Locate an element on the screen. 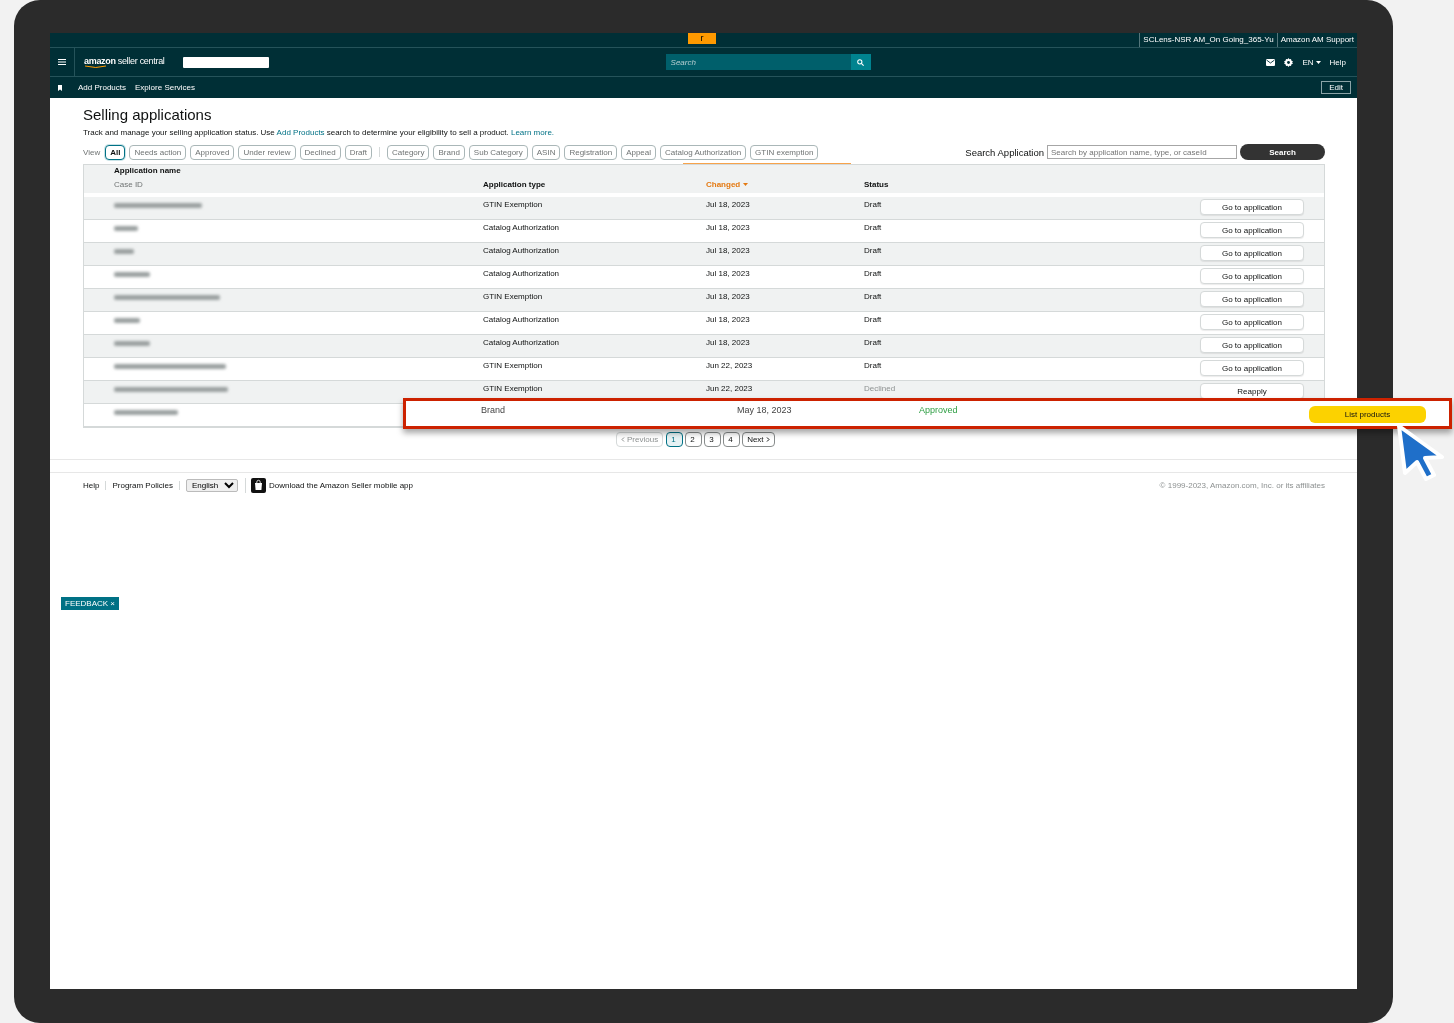 The height and width of the screenshot is (1023, 1454). page-title: Selling applications is located at coordinates (148, 114).